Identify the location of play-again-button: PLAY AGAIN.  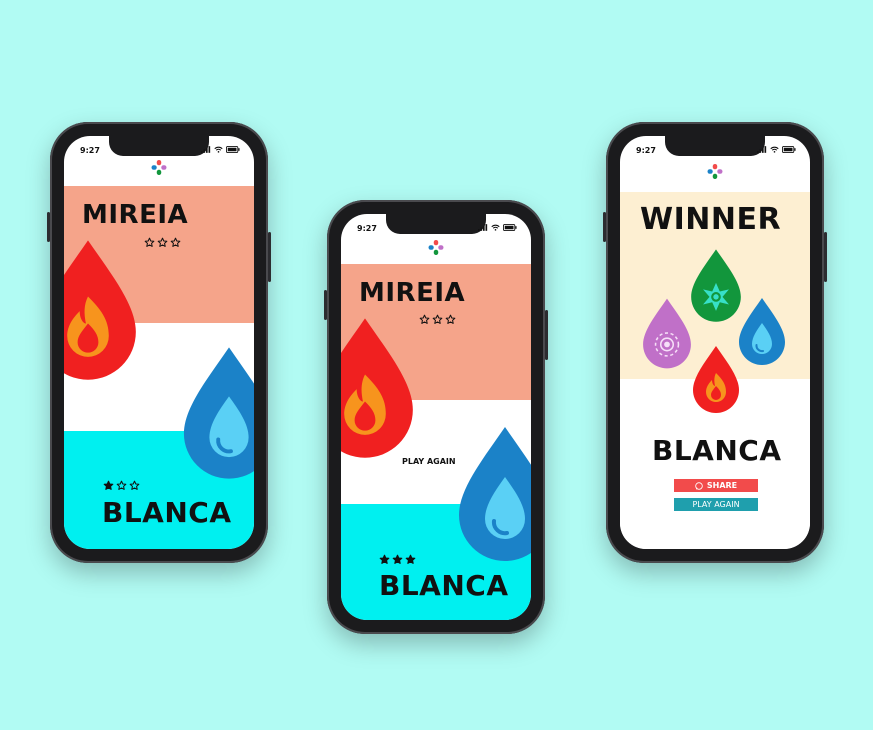
(716, 504).